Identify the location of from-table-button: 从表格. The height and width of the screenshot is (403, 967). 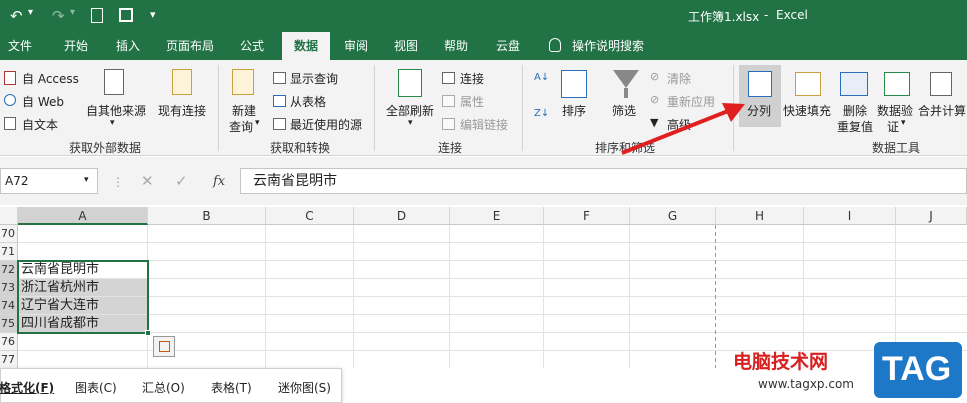
(308, 101).